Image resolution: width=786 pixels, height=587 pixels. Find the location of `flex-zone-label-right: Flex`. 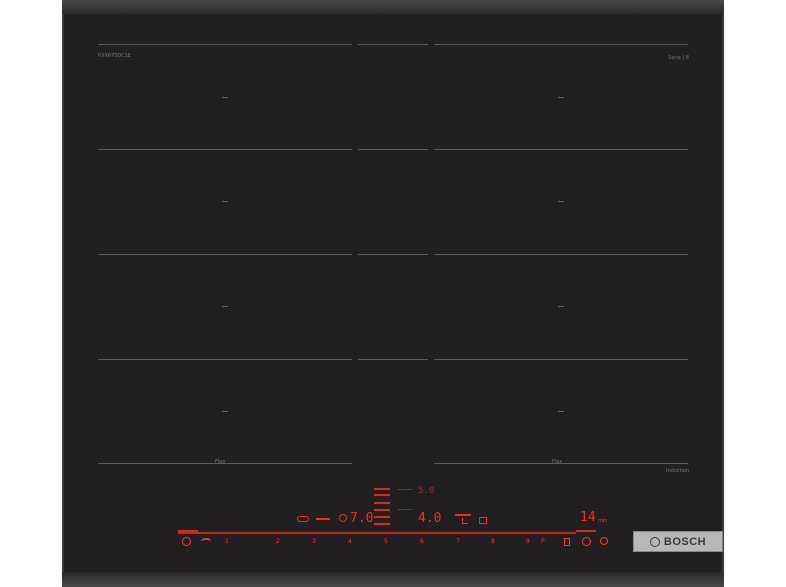

flex-zone-label-right: Flex is located at coordinates (557, 462).